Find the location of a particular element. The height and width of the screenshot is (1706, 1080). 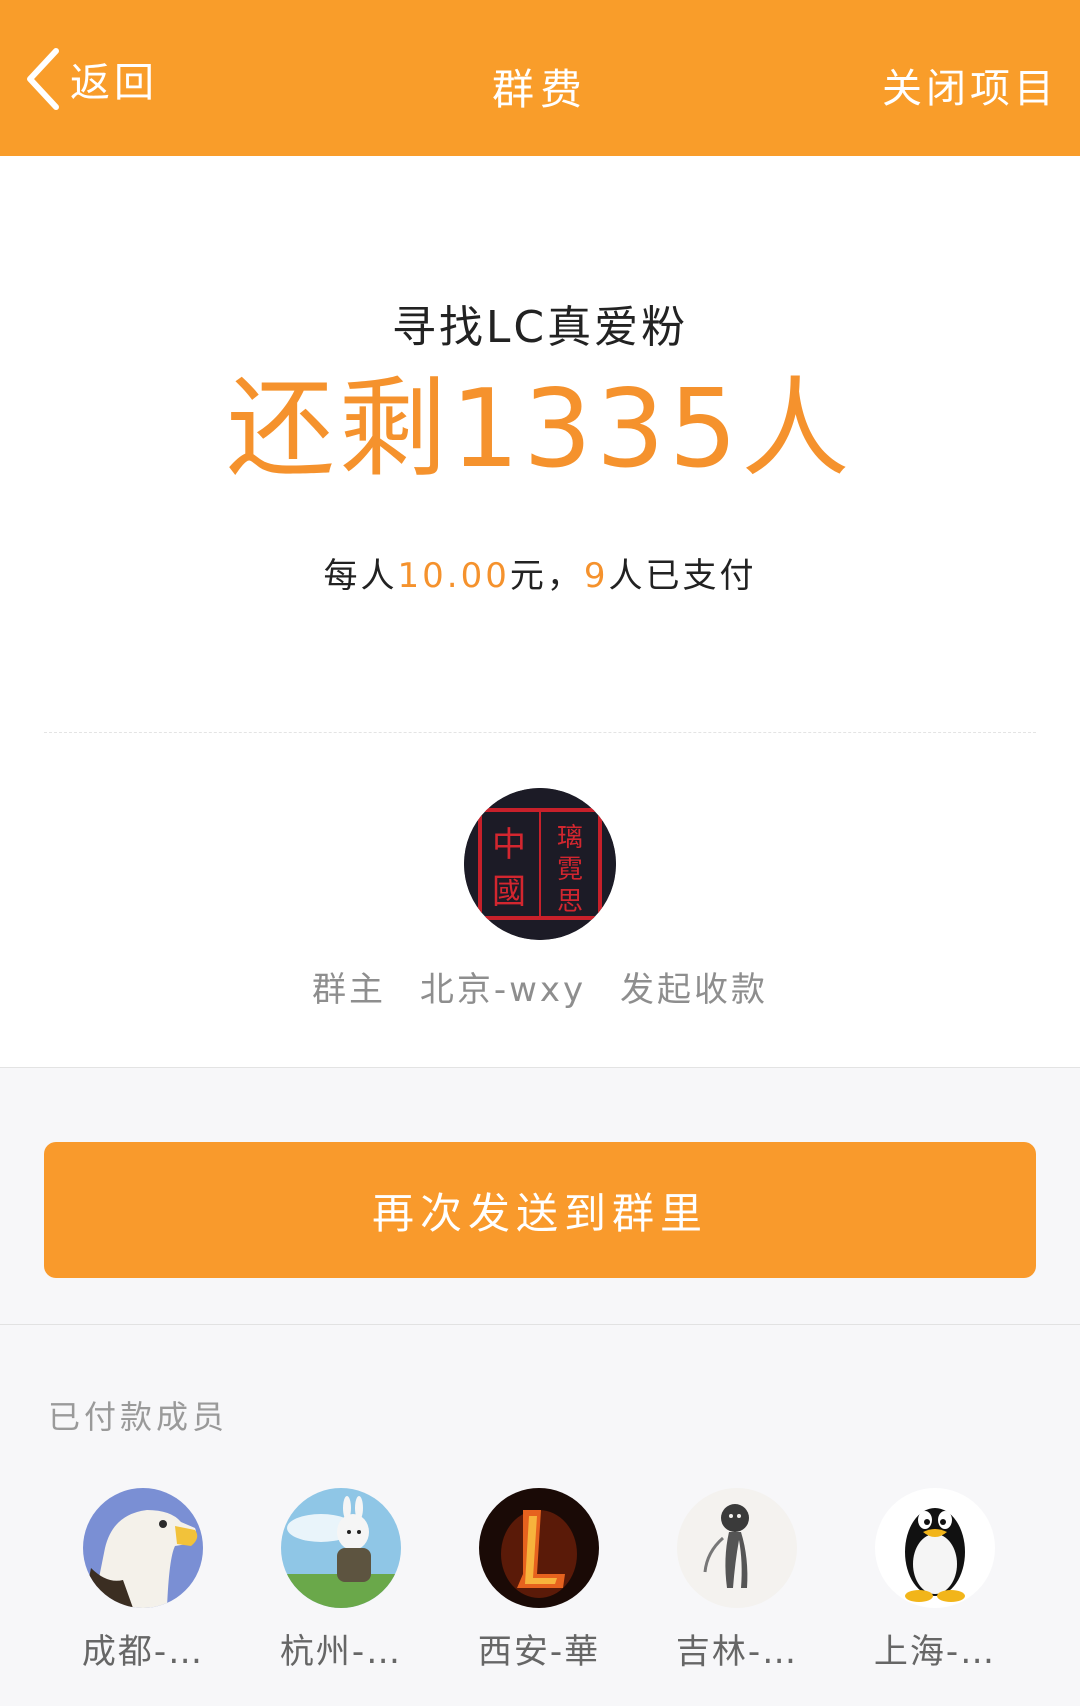

svg-text: 思 is located at coordinates (570, 902).